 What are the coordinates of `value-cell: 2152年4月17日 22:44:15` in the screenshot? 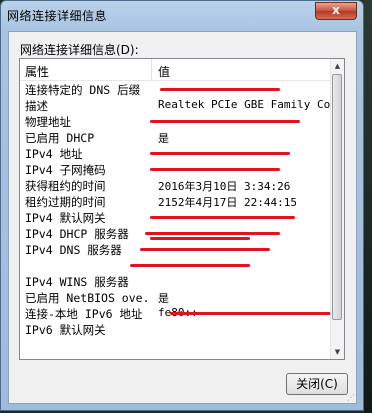 It's located at (227, 202).